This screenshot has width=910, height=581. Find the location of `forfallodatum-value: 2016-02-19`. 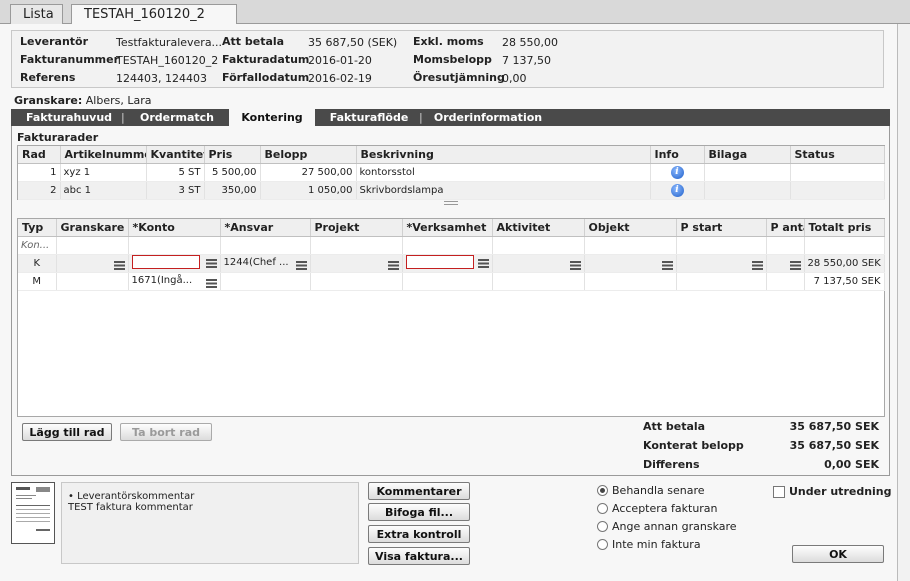

forfallodatum-value: 2016-02-19 is located at coordinates (340, 78).